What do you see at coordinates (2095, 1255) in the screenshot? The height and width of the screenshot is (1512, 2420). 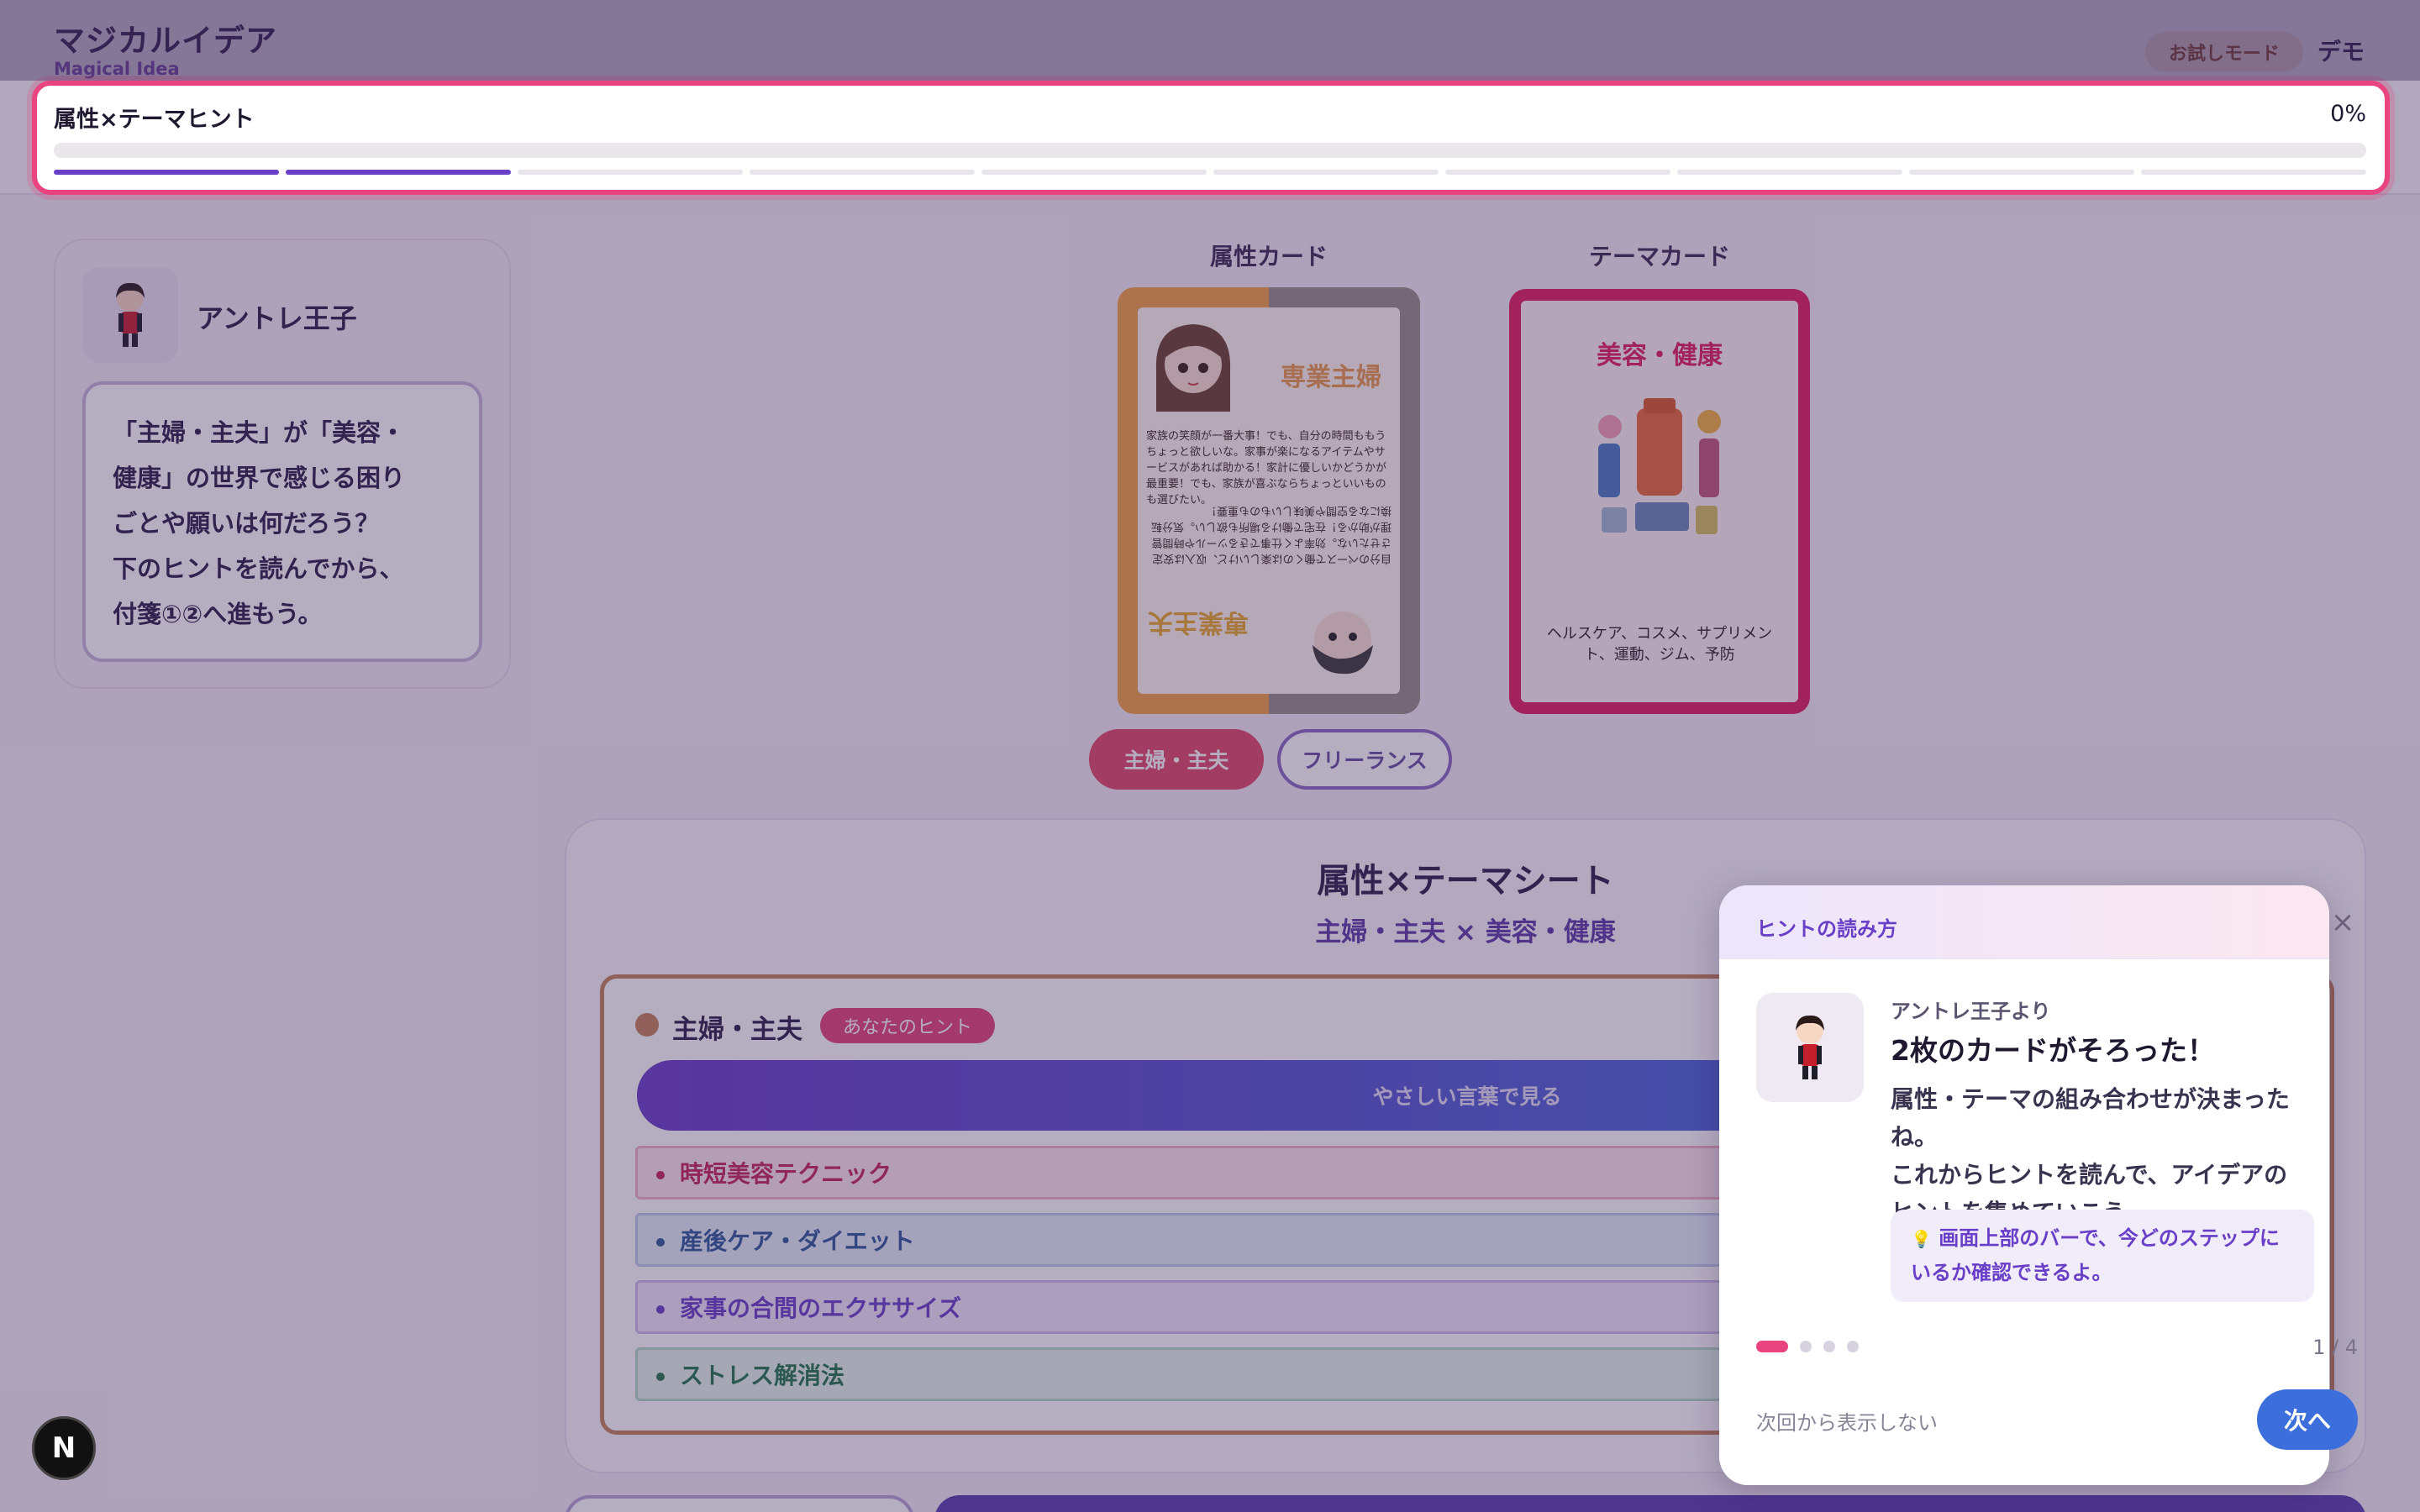 I see `popup-tip-text: 画面上部のバーで、今どのステップにいるか確認できるよ。` at bounding box center [2095, 1255].